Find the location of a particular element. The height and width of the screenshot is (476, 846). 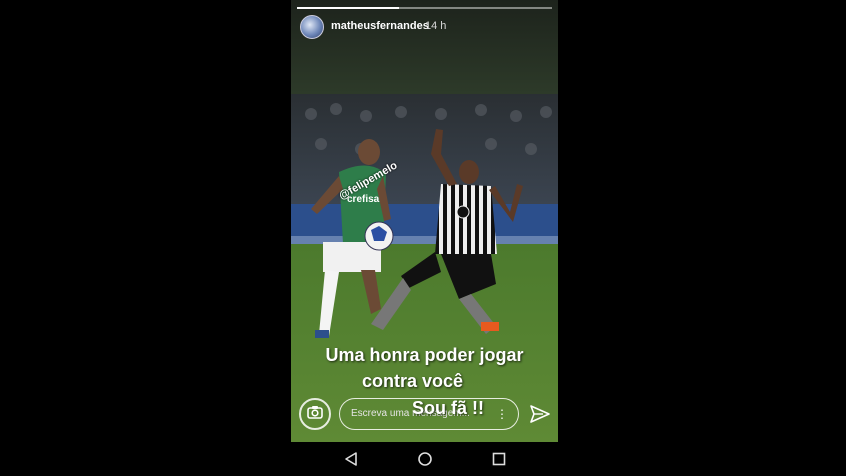

story-caption-line2: contra você is located at coordinates (412, 381).